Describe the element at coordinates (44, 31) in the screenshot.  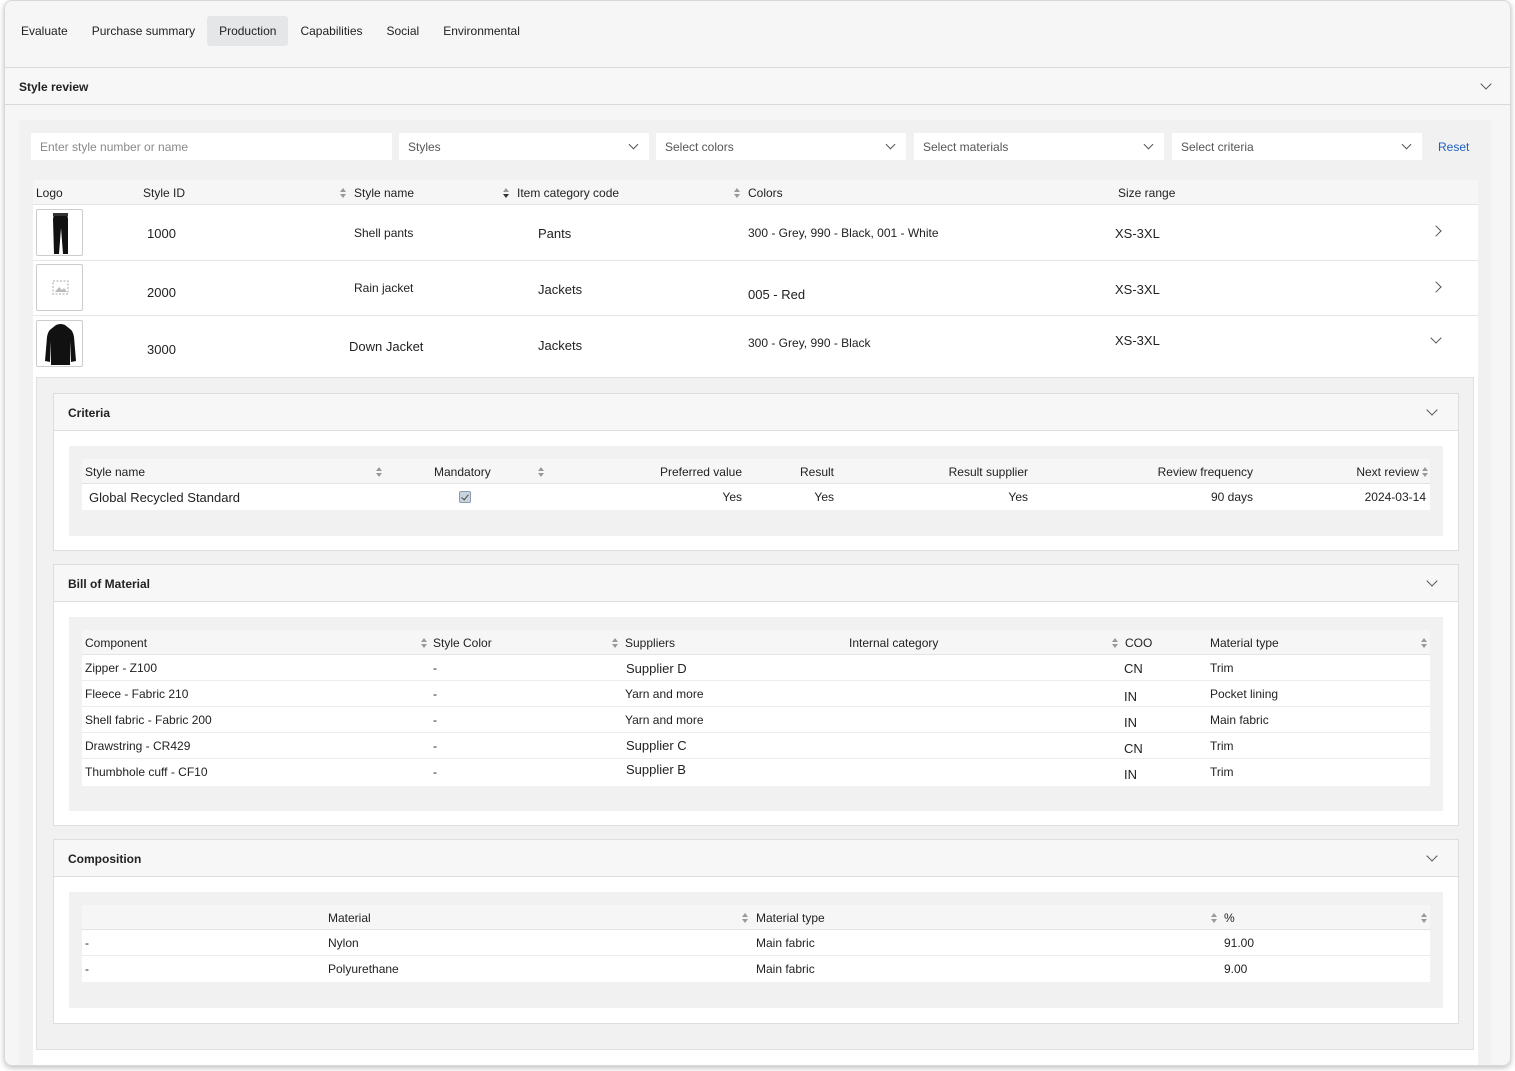
I see `tab-evaluate: Evaluate` at that location.